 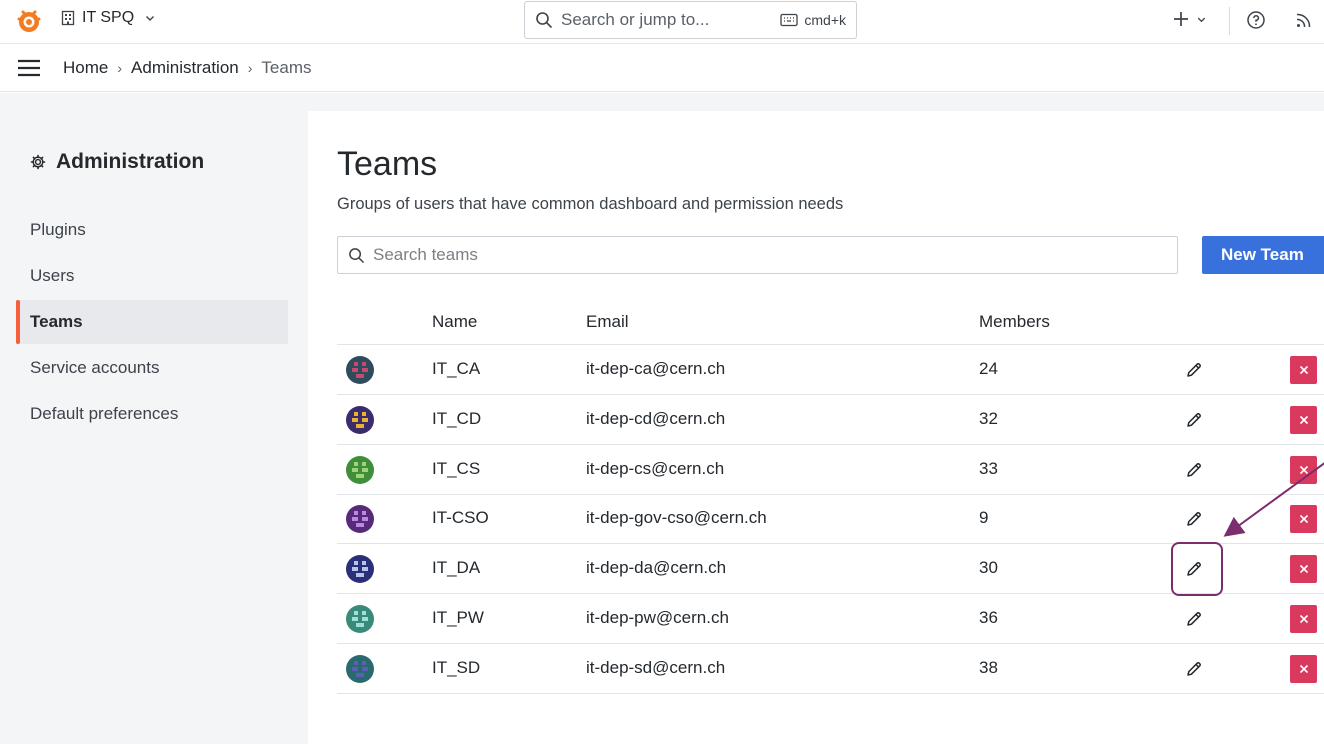 I want to click on breadcrumb-teams: Teams, so click(x=286, y=67).